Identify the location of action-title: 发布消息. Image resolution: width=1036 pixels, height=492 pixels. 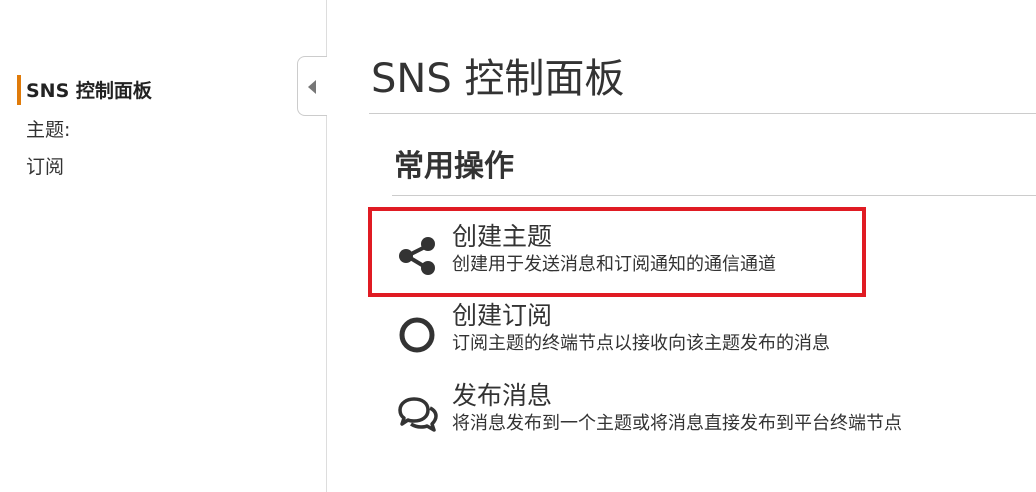
(502, 396).